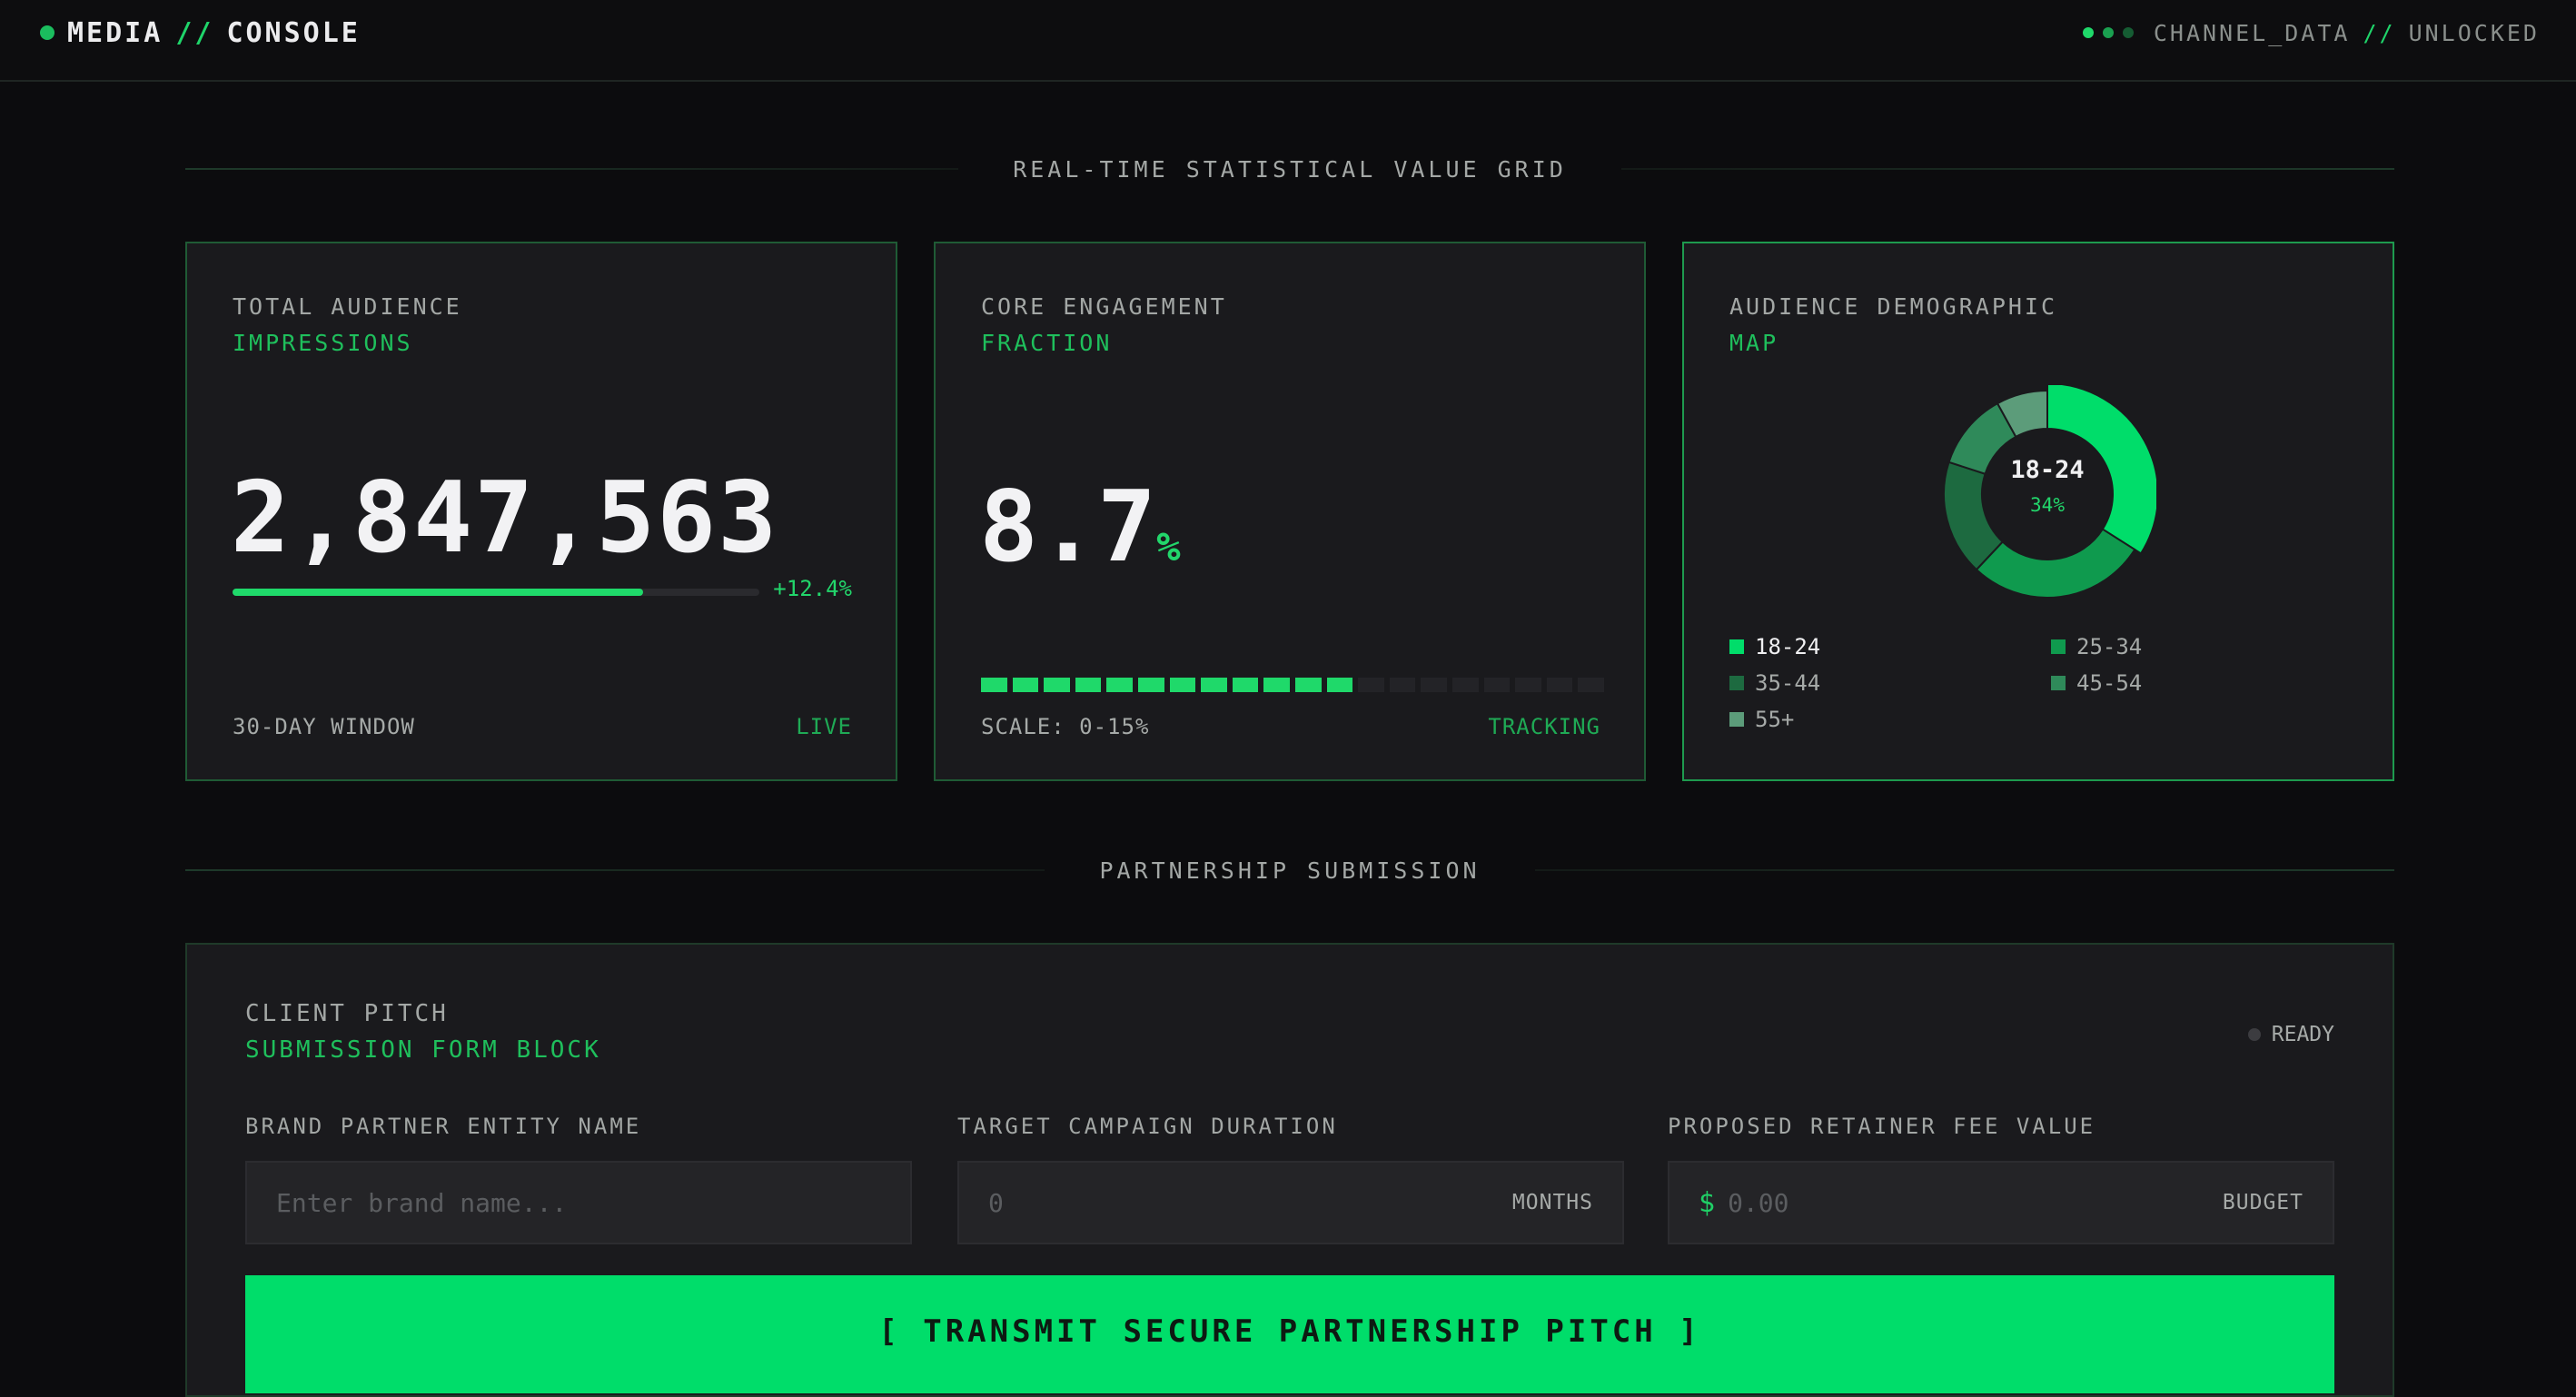  What do you see at coordinates (2047, 470) in the screenshot?
I see `donut-center-label: 18-24` at bounding box center [2047, 470].